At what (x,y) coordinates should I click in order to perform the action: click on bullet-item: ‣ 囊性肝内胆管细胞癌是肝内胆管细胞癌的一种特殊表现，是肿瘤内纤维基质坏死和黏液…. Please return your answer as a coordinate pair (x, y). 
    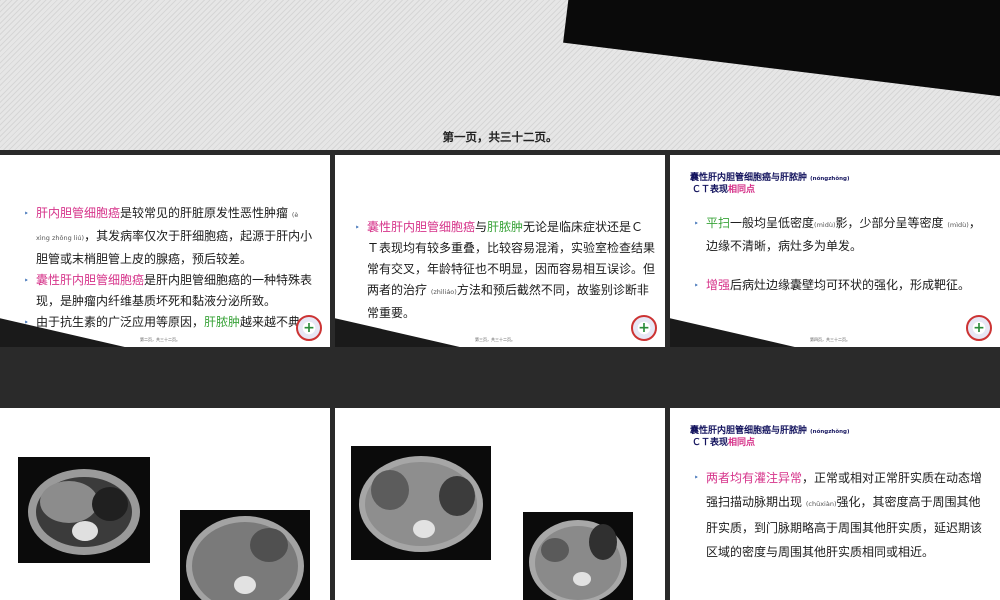
    Looking at the image, I should click on (169, 291).